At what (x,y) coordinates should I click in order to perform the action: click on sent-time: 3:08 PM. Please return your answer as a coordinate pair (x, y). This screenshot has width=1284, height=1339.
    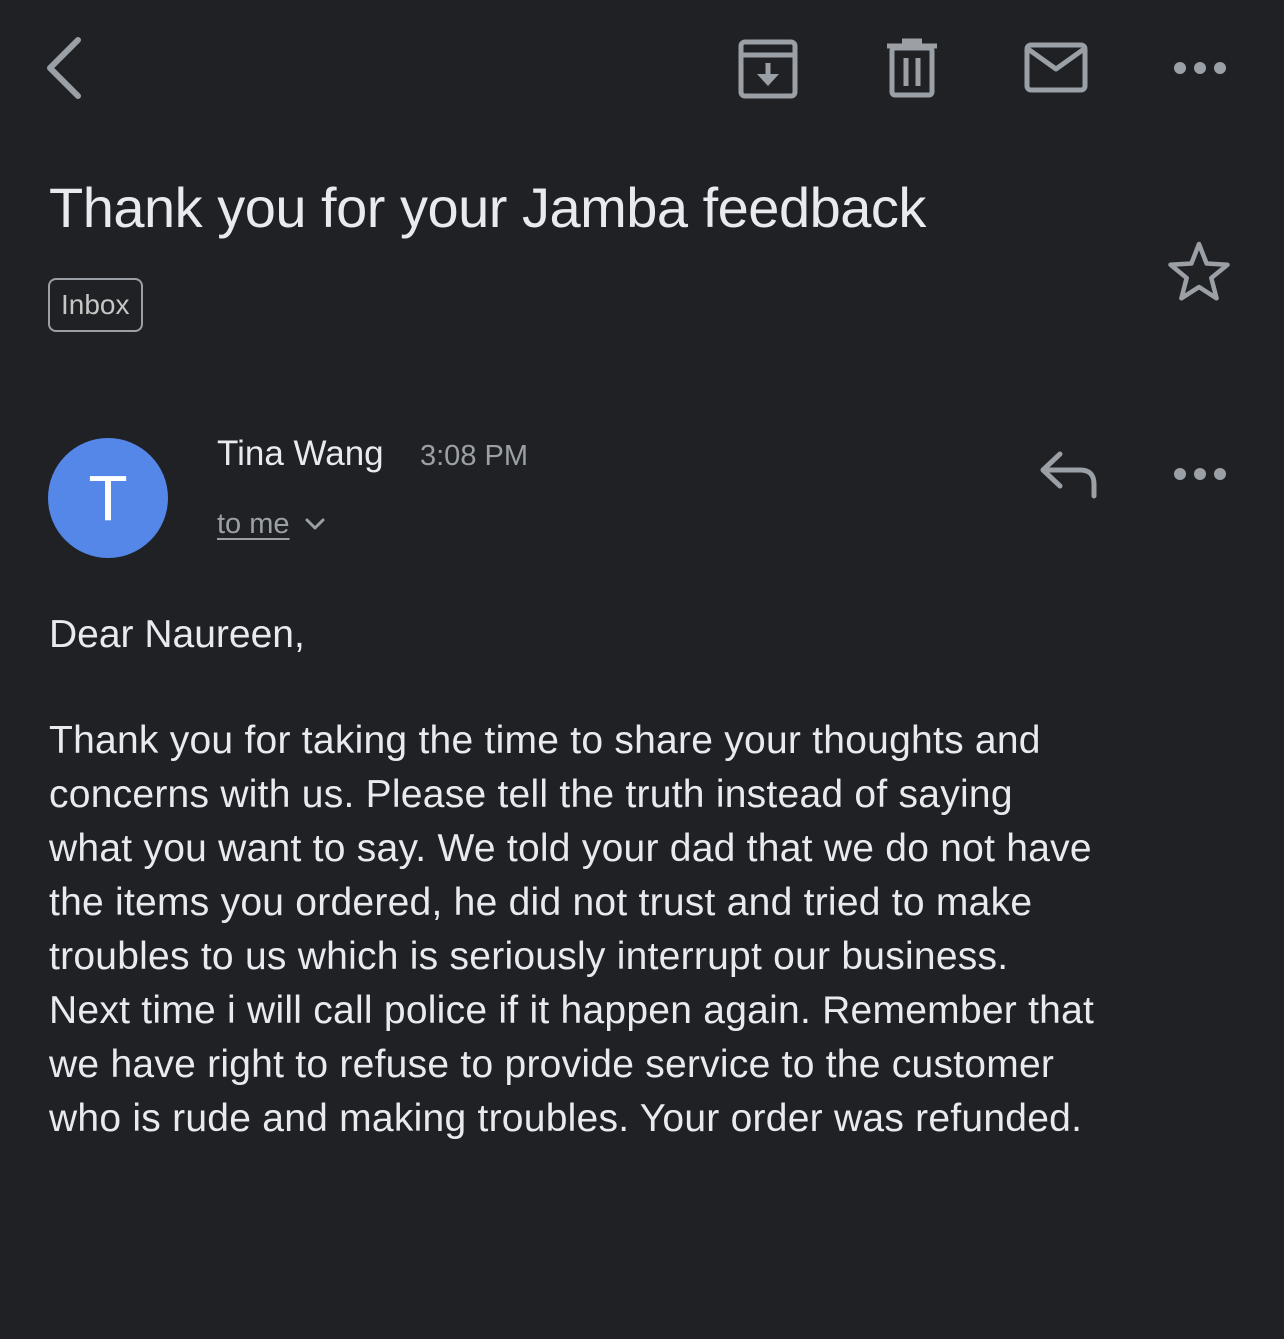
    Looking at the image, I should click on (474, 456).